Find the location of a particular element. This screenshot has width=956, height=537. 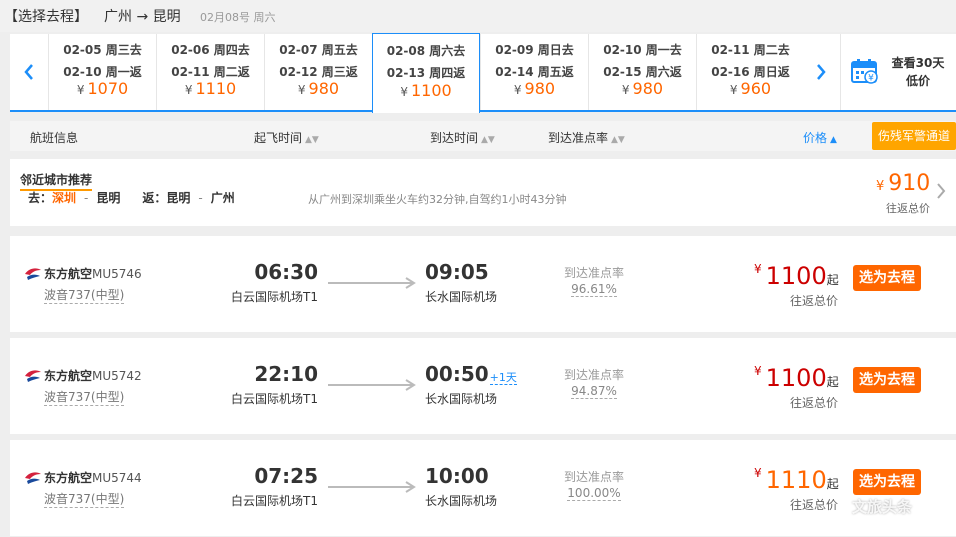

ontime-rate: 94.87% is located at coordinates (594, 391).